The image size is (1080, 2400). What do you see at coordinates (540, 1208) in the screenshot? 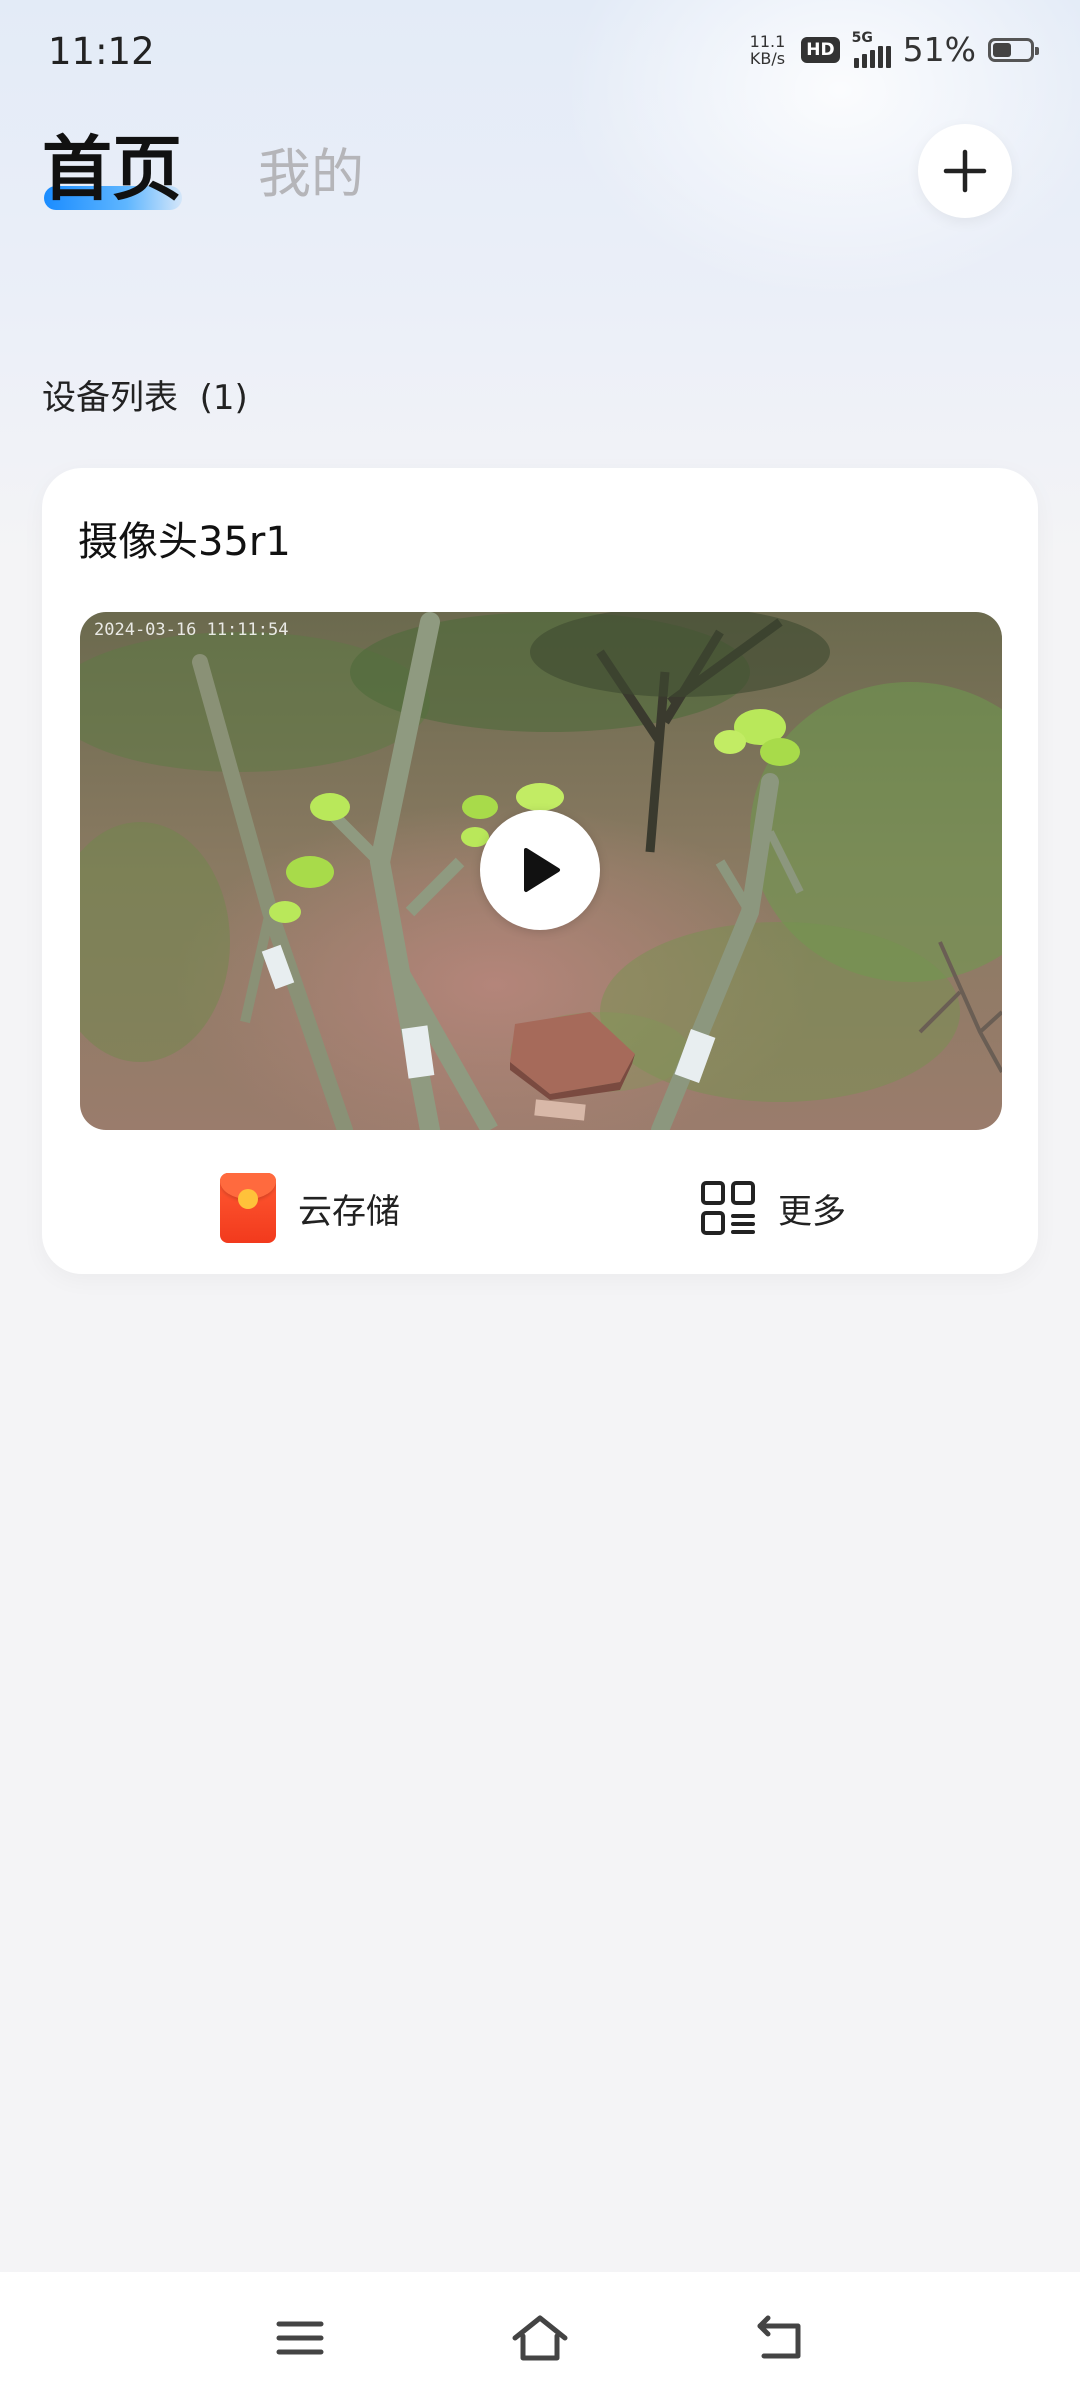
I see `device-actions: 云存储 更多` at bounding box center [540, 1208].